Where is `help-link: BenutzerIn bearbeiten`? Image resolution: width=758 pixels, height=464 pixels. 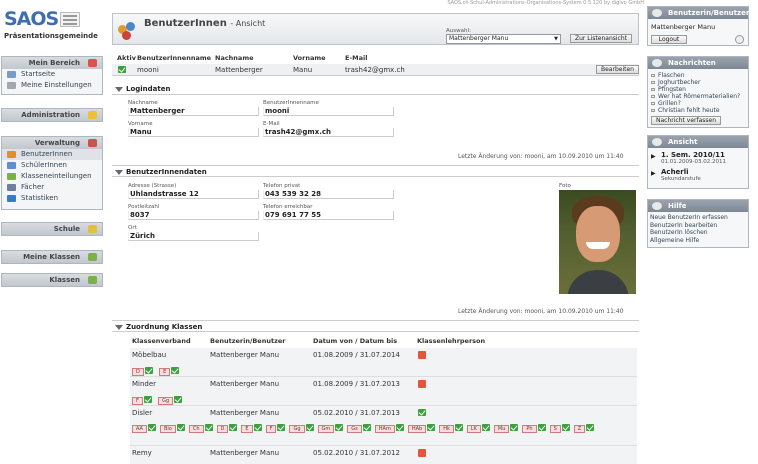
help-link: BenutzerIn bearbeiten is located at coordinates (699, 226).